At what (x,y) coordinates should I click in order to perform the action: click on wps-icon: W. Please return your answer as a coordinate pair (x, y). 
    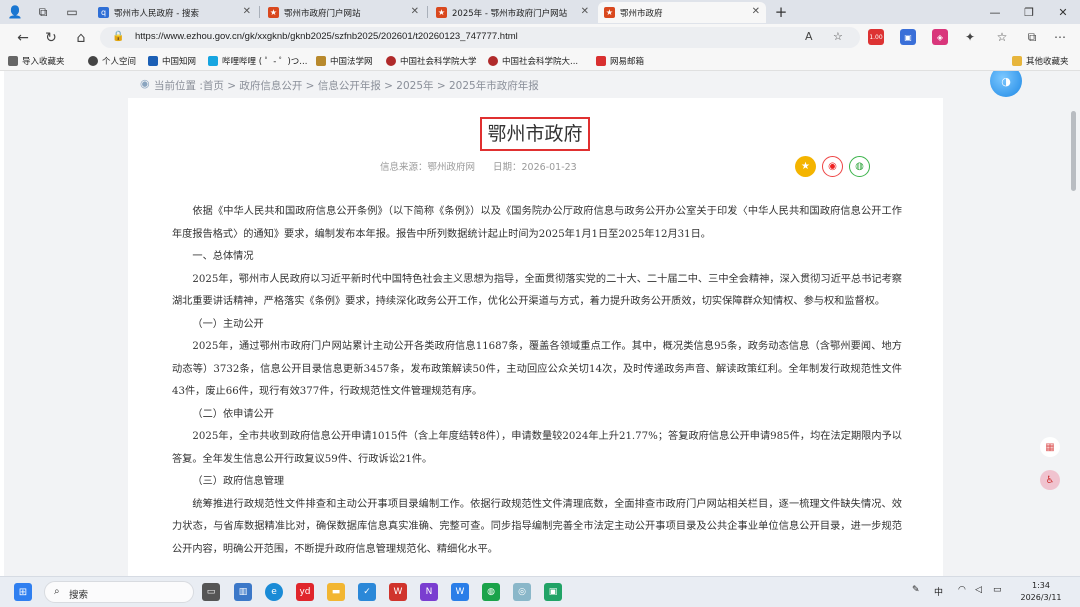
    Looking at the image, I should click on (398, 592).